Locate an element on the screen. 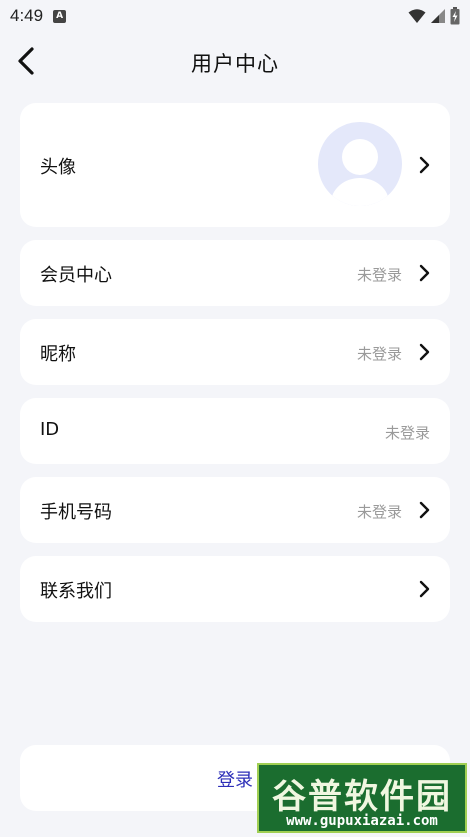 Image resolution: width=470 pixels, height=837 pixels. status-indicators is located at coordinates (434, 16).